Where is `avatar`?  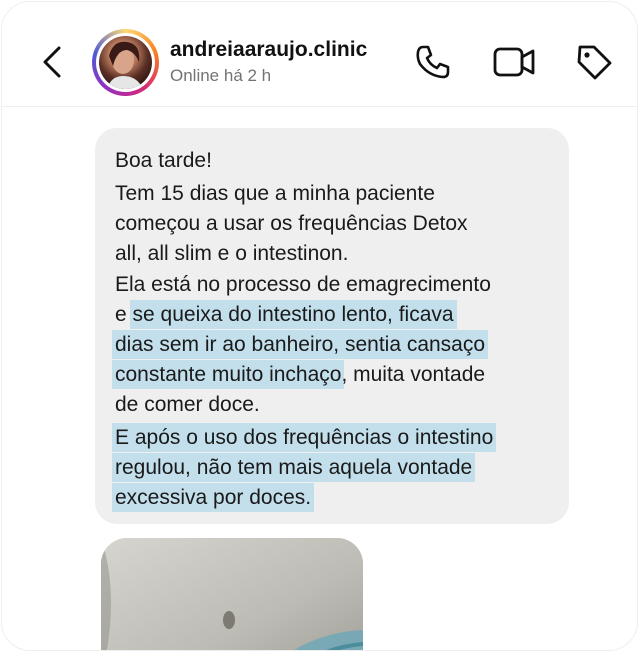
avatar is located at coordinates (125, 62).